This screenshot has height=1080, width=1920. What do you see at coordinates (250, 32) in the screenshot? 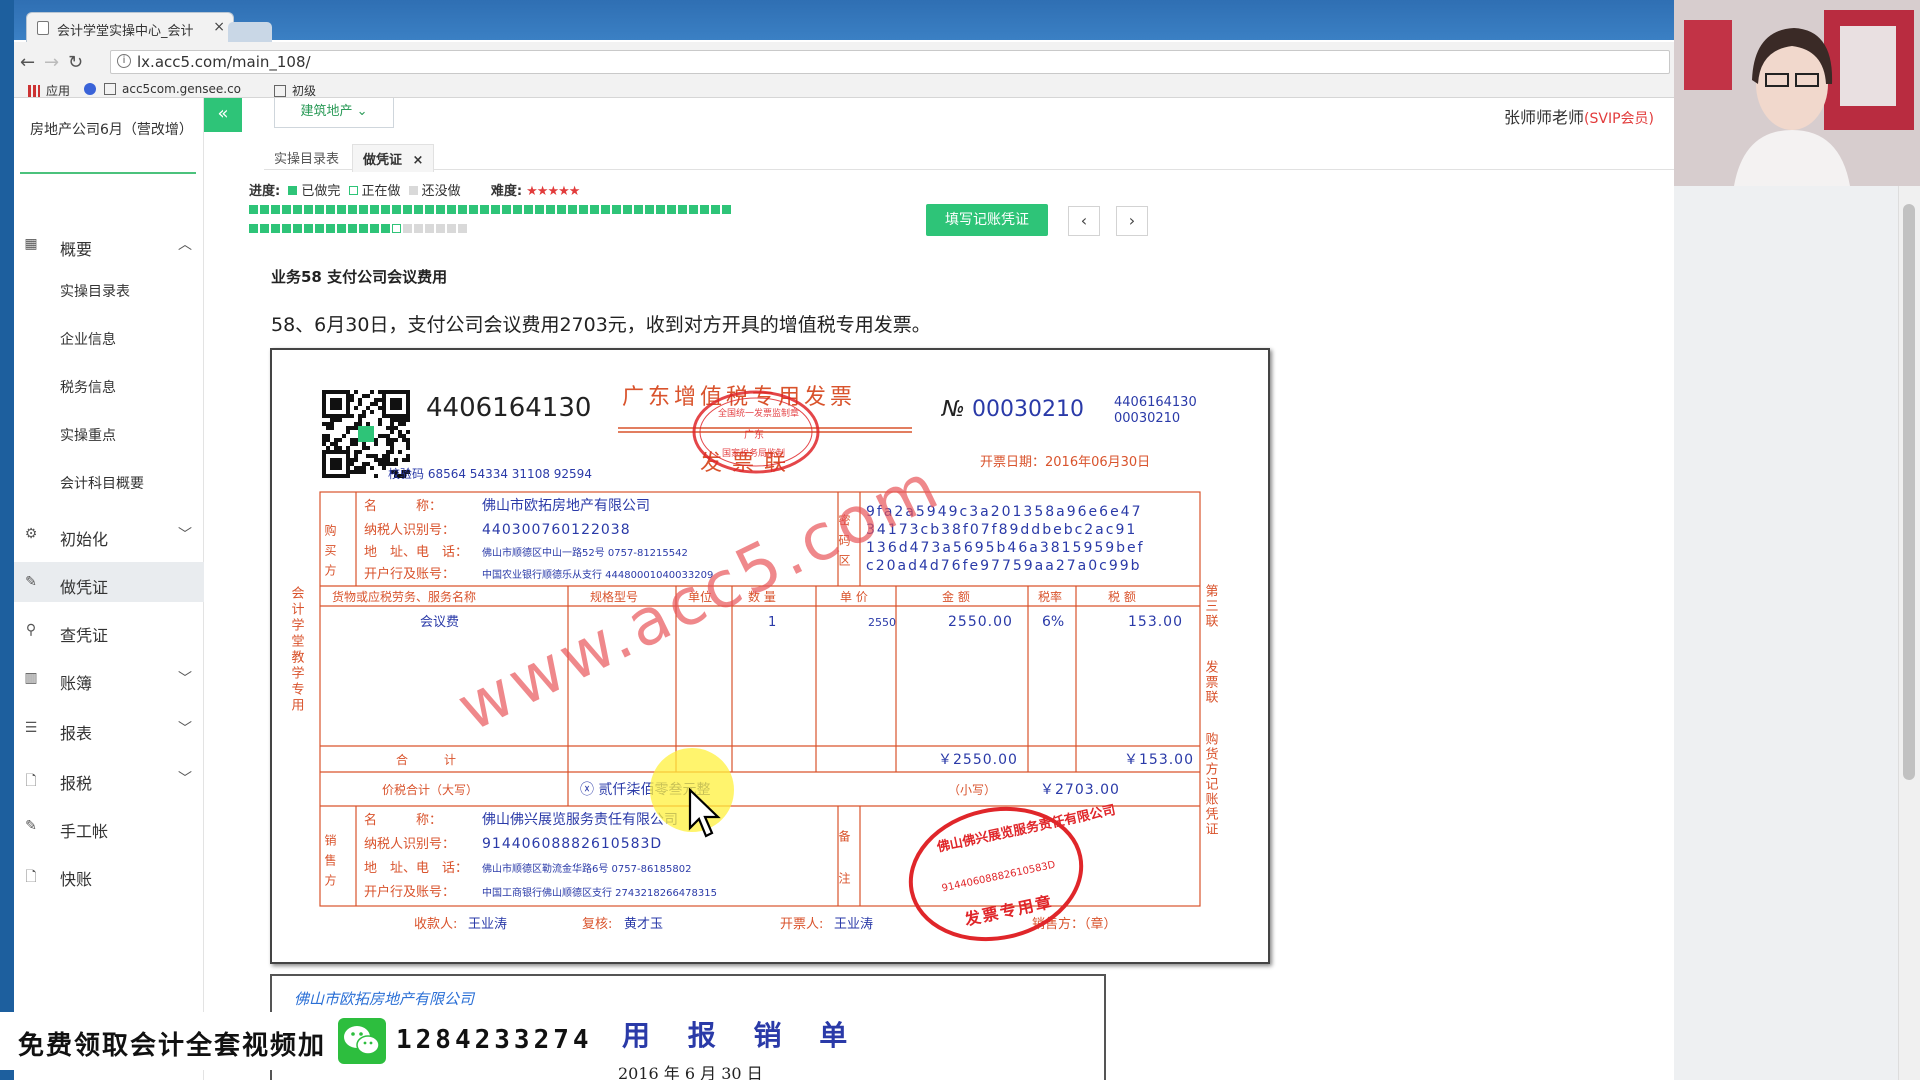
I see `new-tab-button` at bounding box center [250, 32].